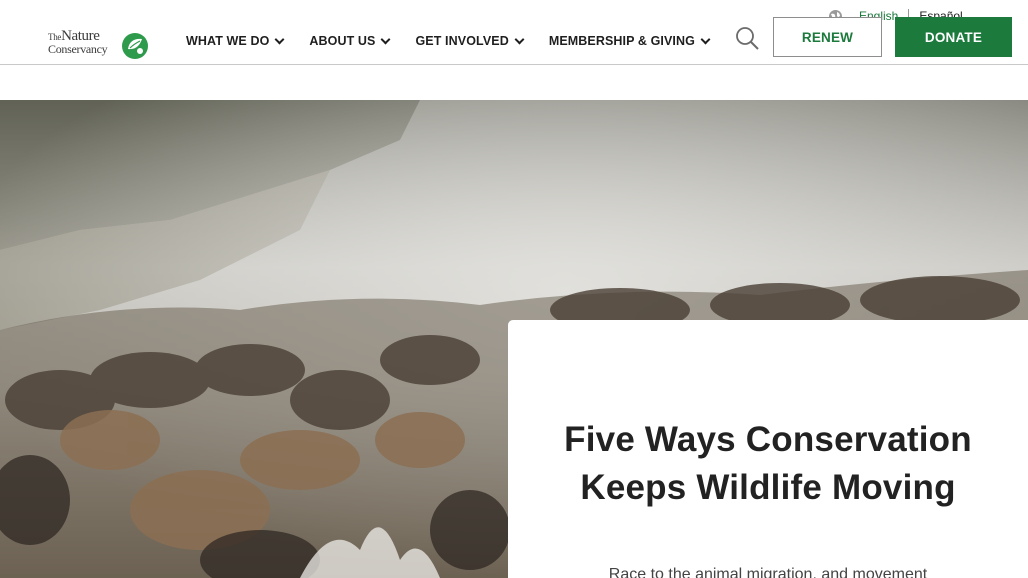 The image size is (1028, 578). Describe the element at coordinates (621, 41) in the screenshot. I see `nav-item-label: MEMBERSHIP & GIVING` at that location.